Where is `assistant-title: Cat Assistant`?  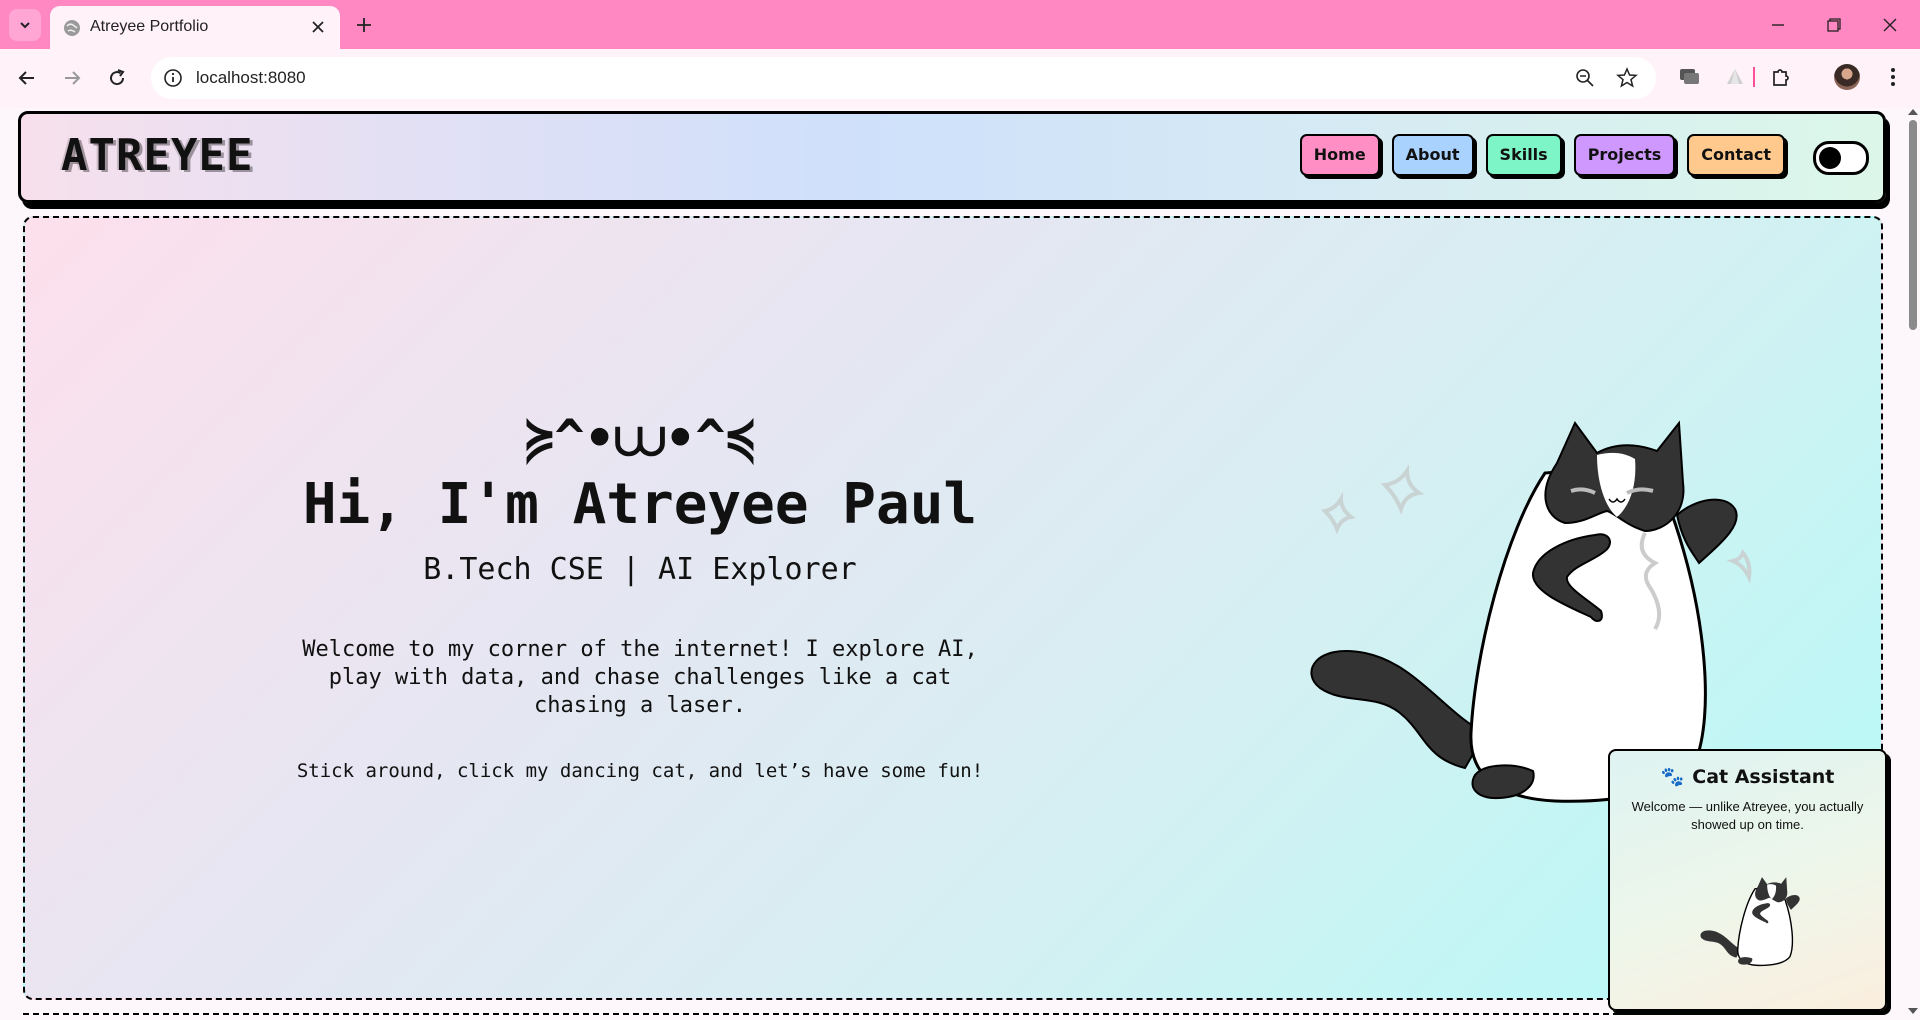 assistant-title: Cat Assistant is located at coordinates (1763, 776).